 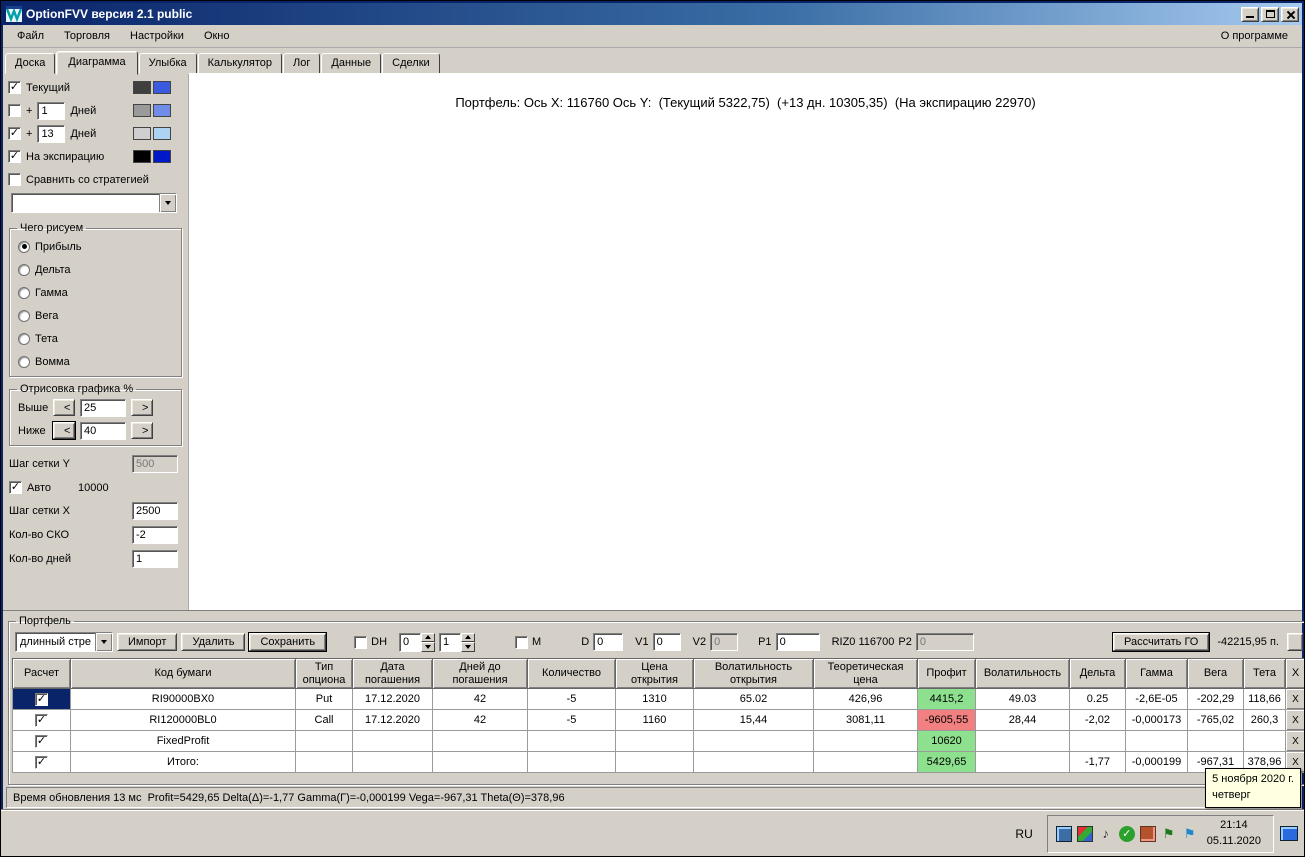 What do you see at coordinates (411, 63) in the screenshot?
I see `tab-sdelki: Сделки` at bounding box center [411, 63].